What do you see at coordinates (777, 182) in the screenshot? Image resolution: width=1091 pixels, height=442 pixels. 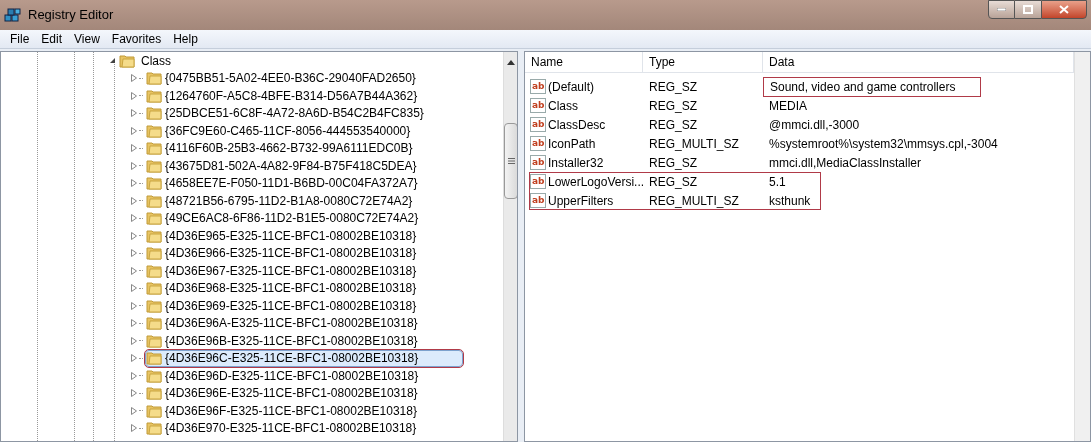 I see `value-data: 5.1` at bounding box center [777, 182].